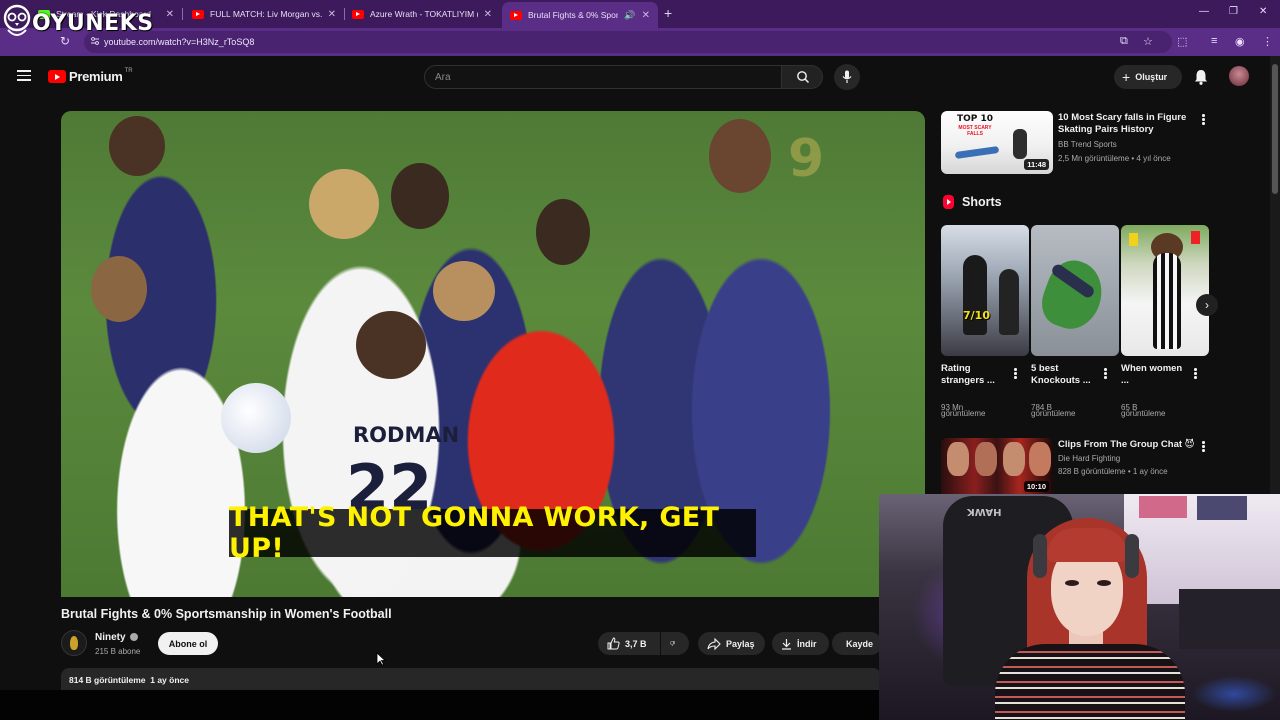  I want to click on recommended-video-thumbnail: 10:10, so click(997, 467).